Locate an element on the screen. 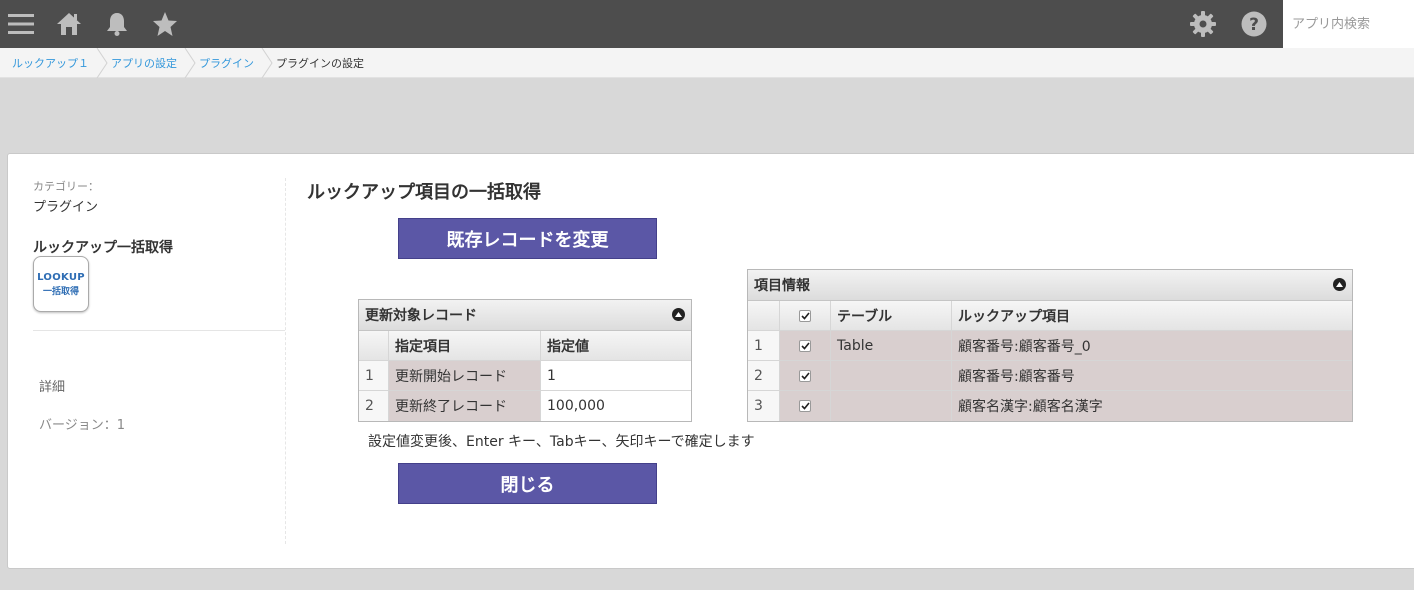  table-name-cell: Table is located at coordinates (891, 345).